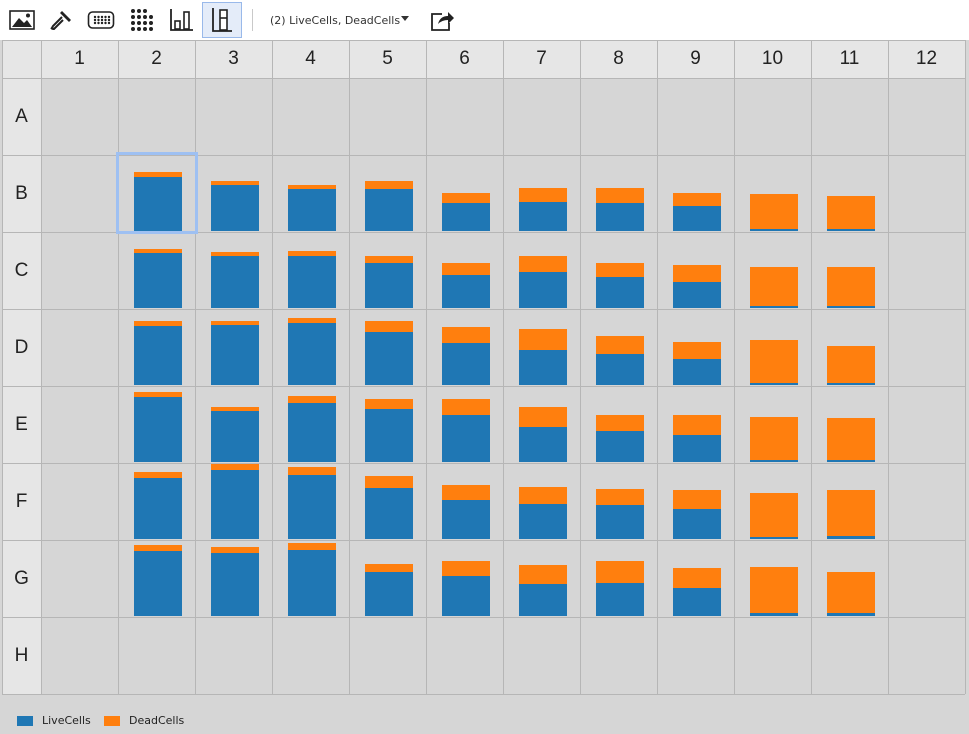  What do you see at coordinates (851, 364) in the screenshot?
I see `bar-deadcells-D11` at bounding box center [851, 364].